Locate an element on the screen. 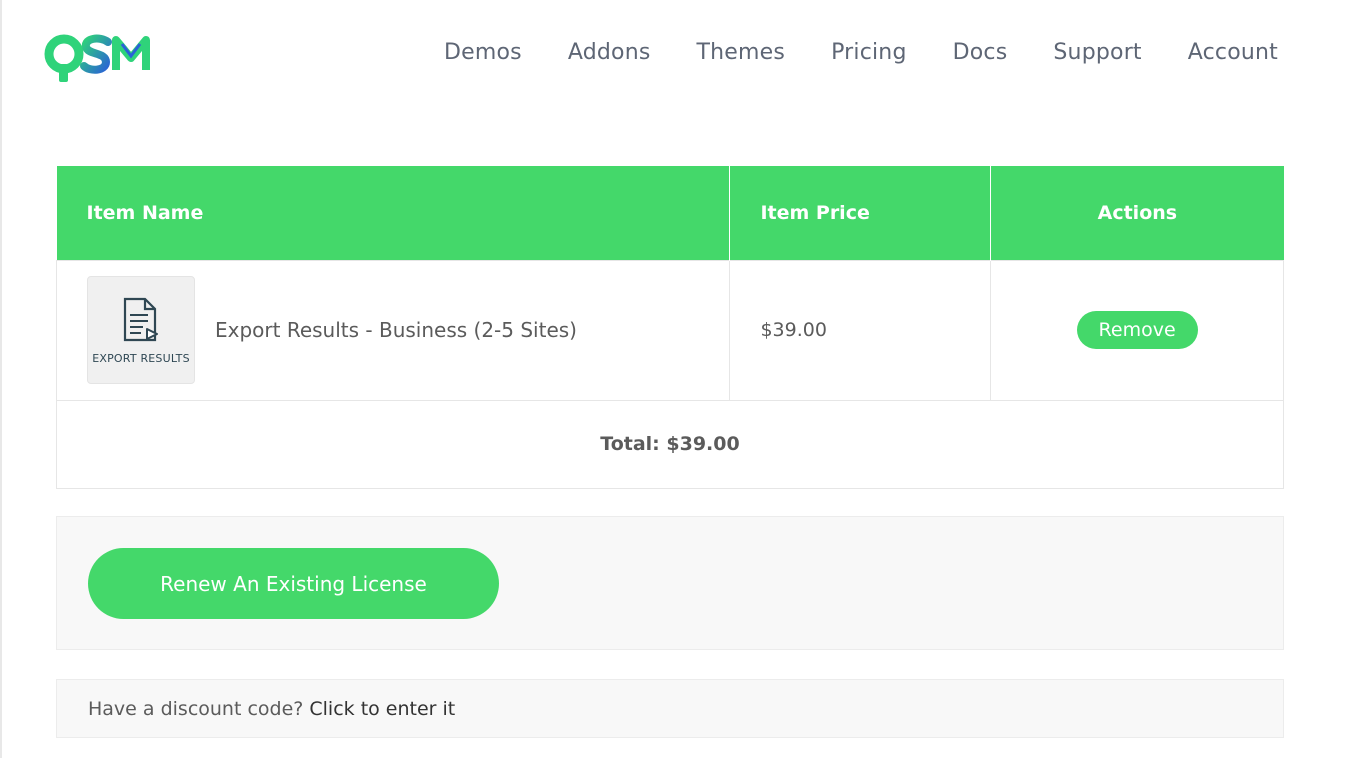 Image resolution: width=1352 pixels, height=758 pixels. document-export-icon is located at coordinates (140, 319).